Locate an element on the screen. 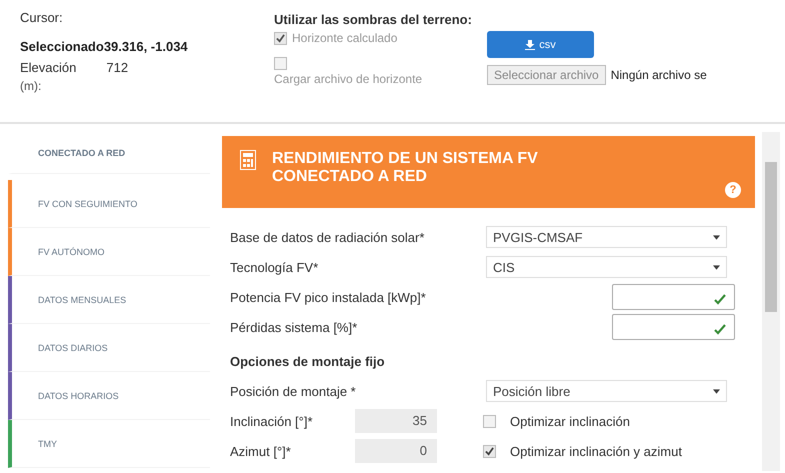  elevation-label: Elevación is located at coordinates (48, 67).